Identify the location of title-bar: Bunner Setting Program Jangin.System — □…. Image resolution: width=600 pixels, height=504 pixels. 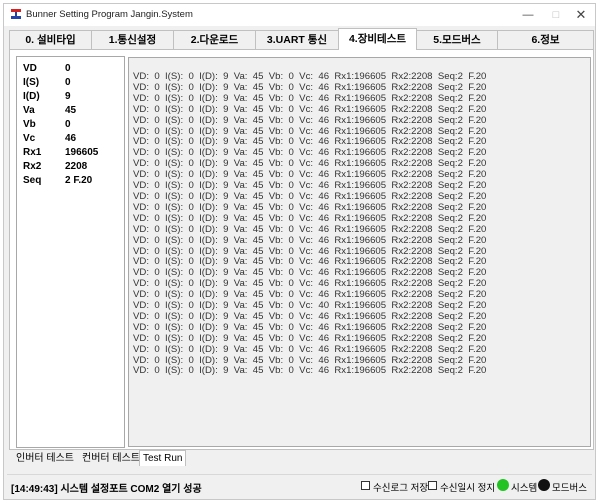
(299, 15).